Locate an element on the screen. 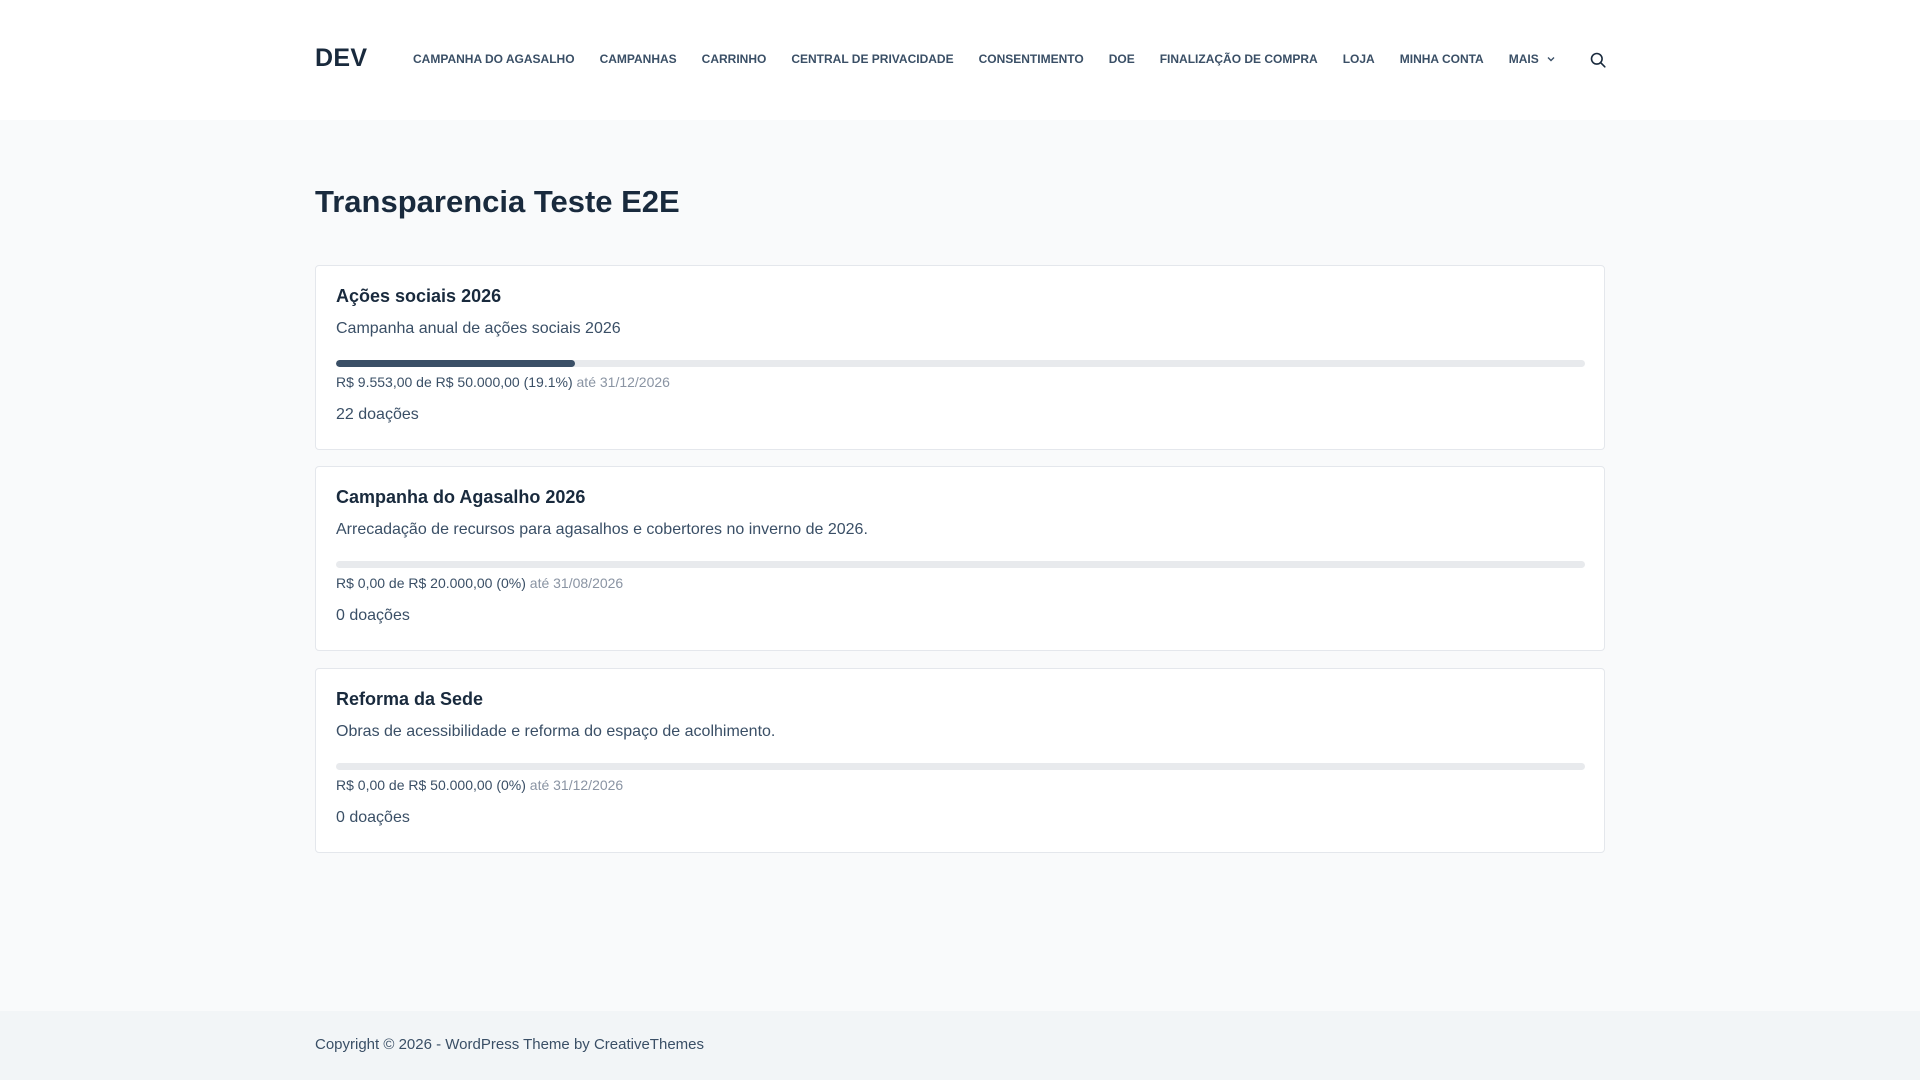  nav-item-carrinho: CARRINHO is located at coordinates (734, 59).